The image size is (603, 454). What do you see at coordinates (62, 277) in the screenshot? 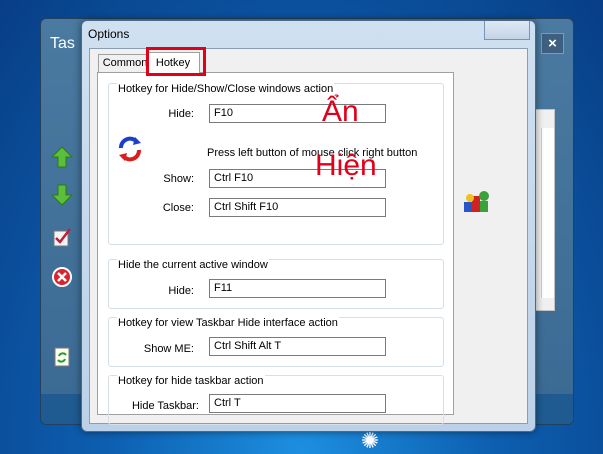
I see `delete-icon` at bounding box center [62, 277].